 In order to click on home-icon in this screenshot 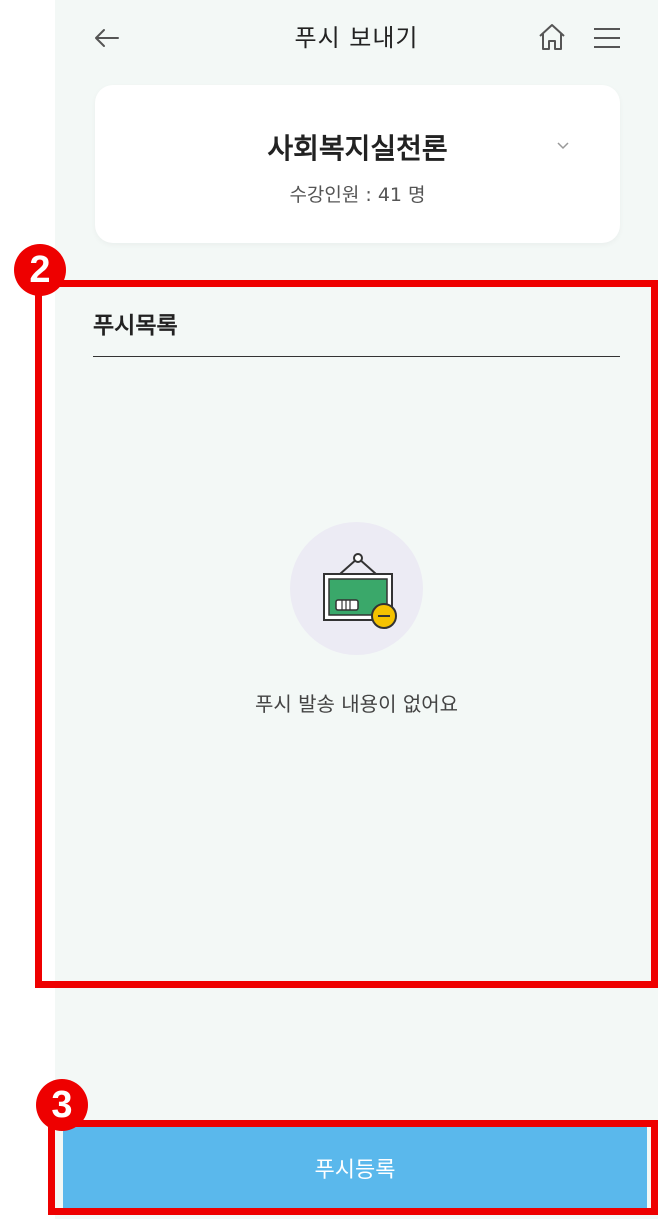, I will do `click(552, 37)`.